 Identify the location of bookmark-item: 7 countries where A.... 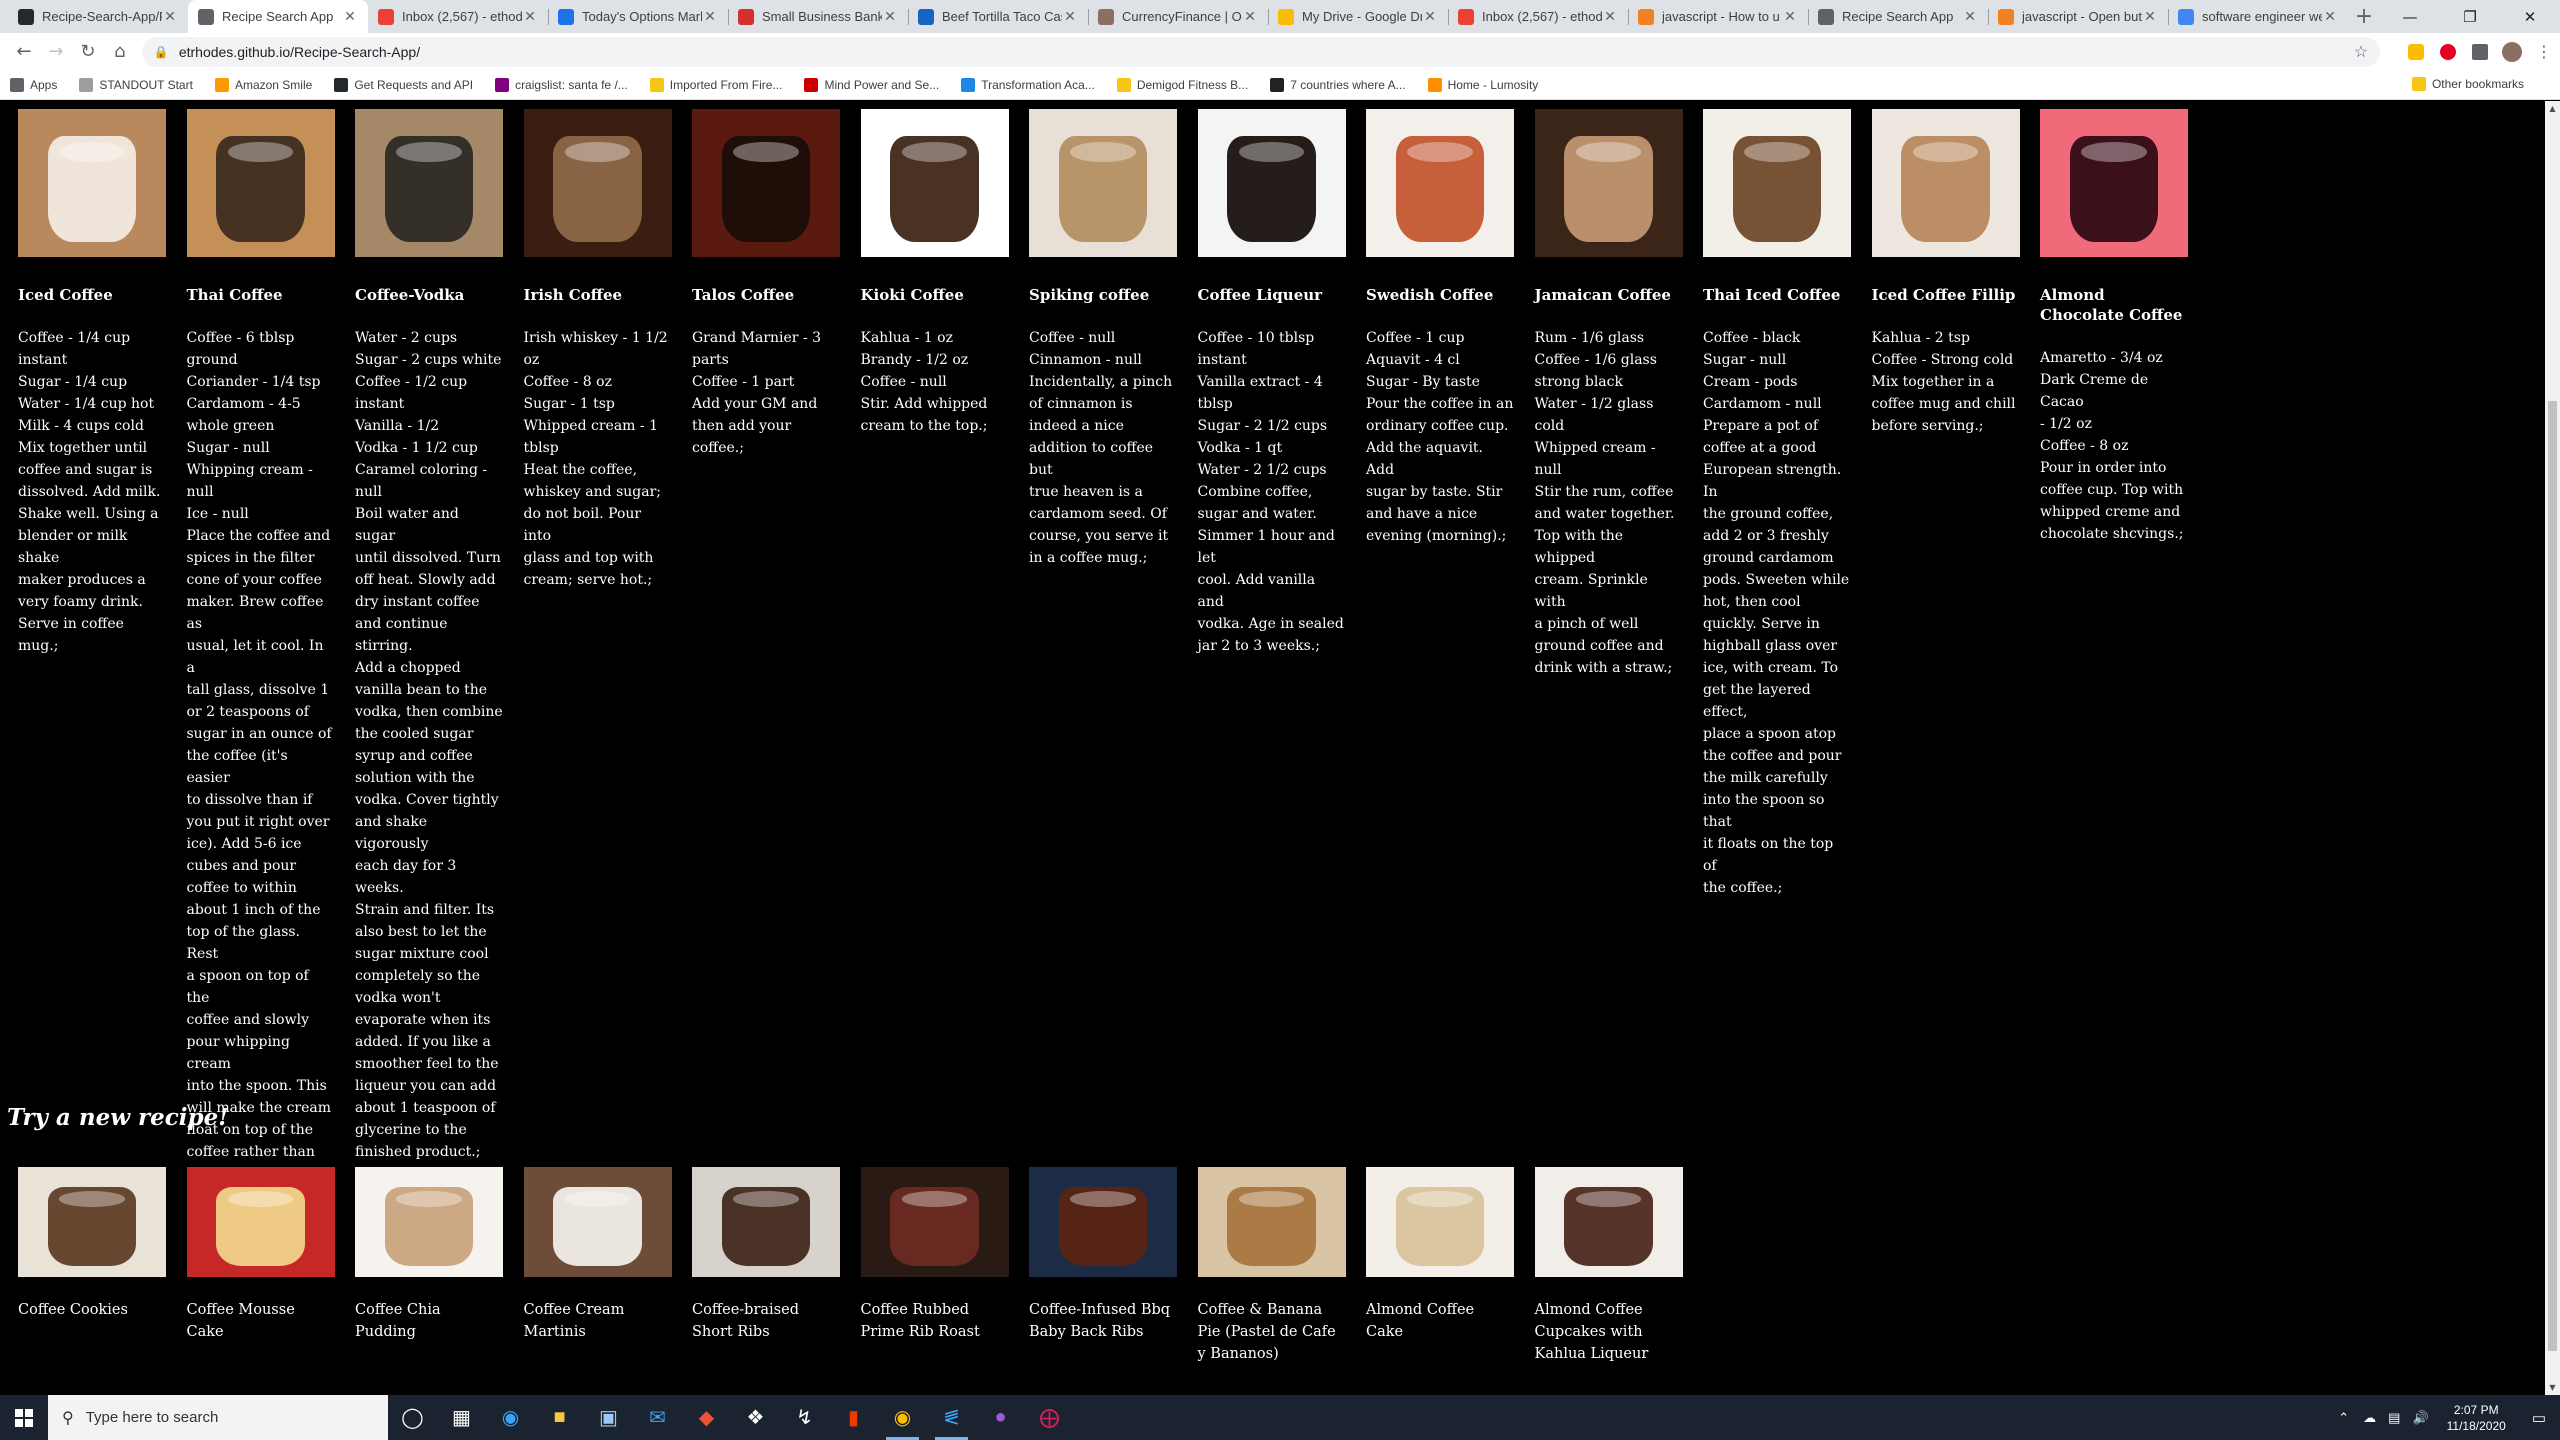
(1338, 84).